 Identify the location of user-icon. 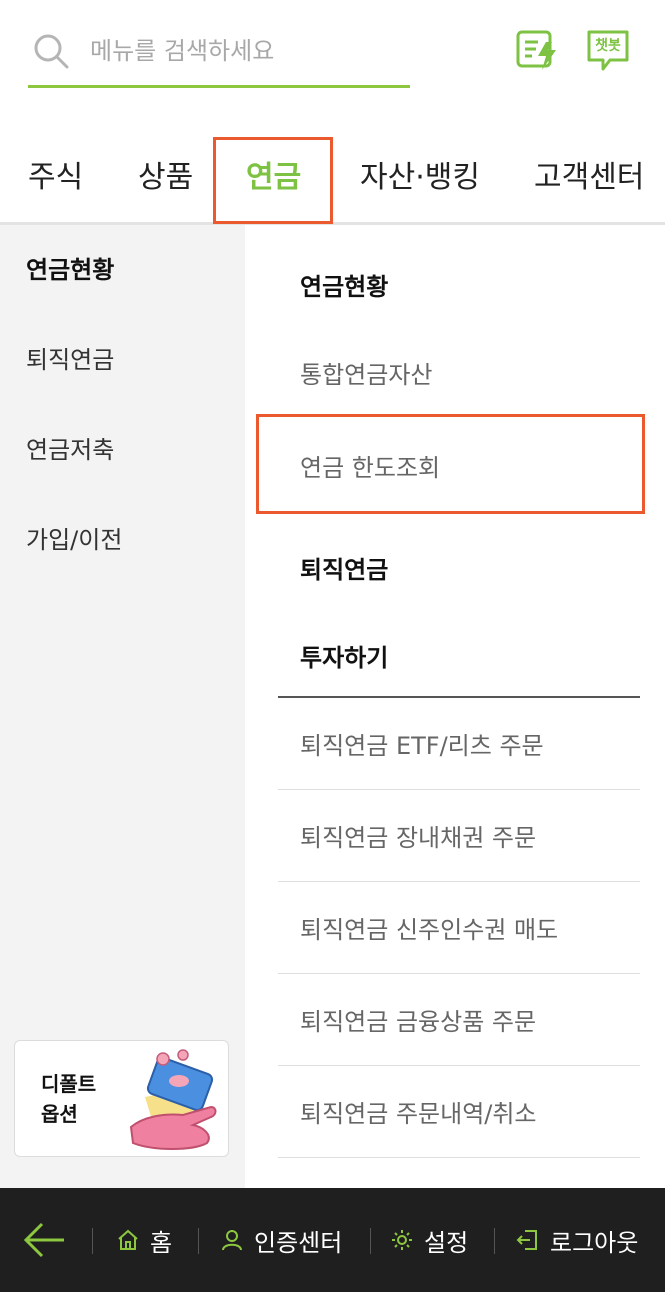
(232, 1240).